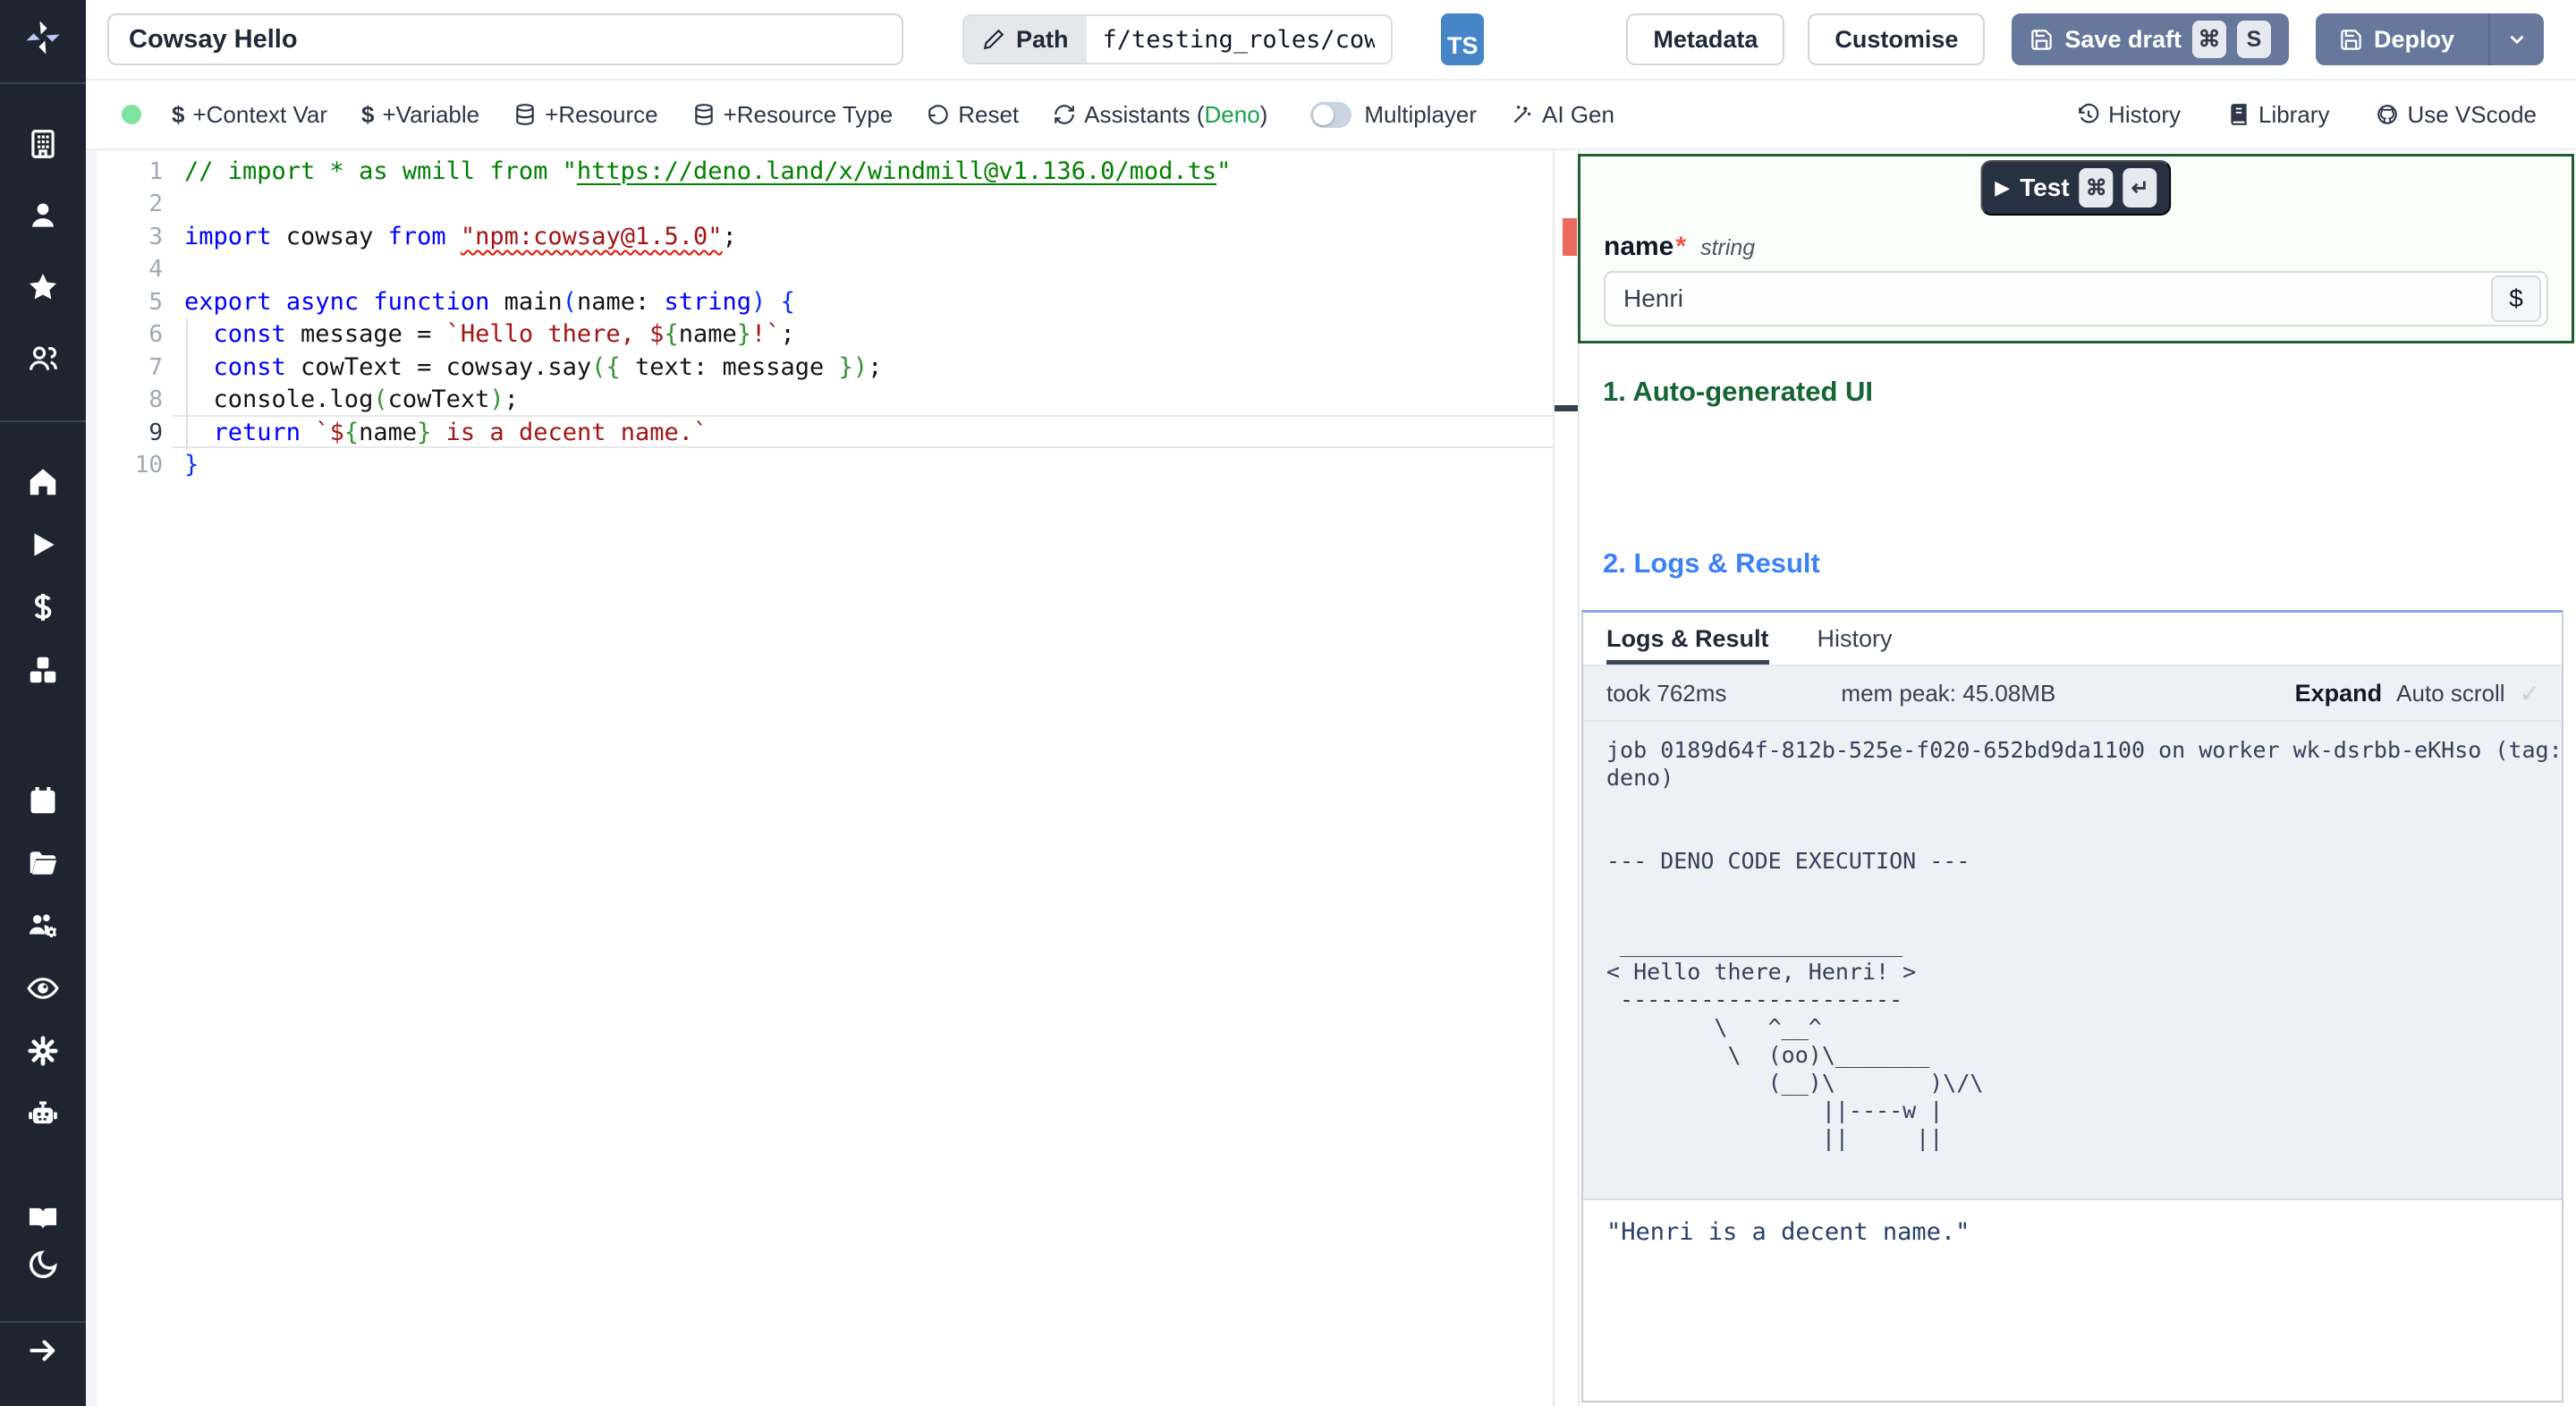  Describe the element at coordinates (155, 335) in the screenshot. I see `line-number: 6` at that location.